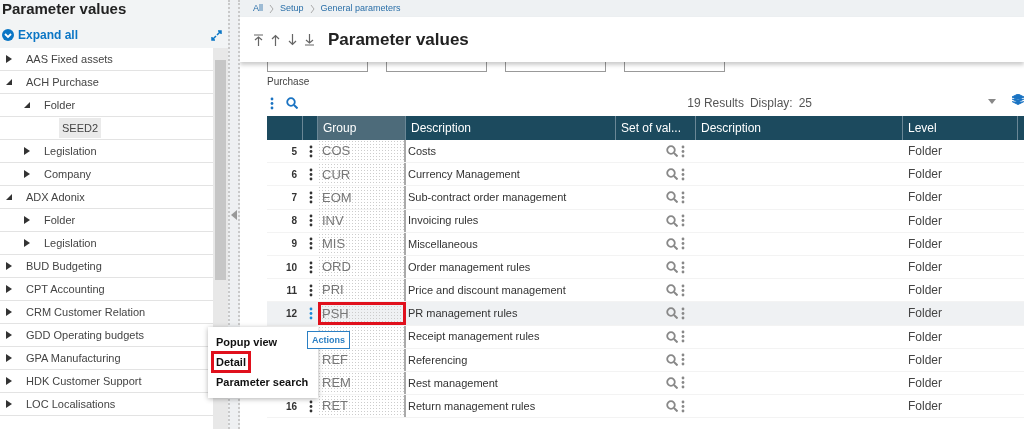  I want to click on tree-item: LOC Localisations, so click(71, 404).